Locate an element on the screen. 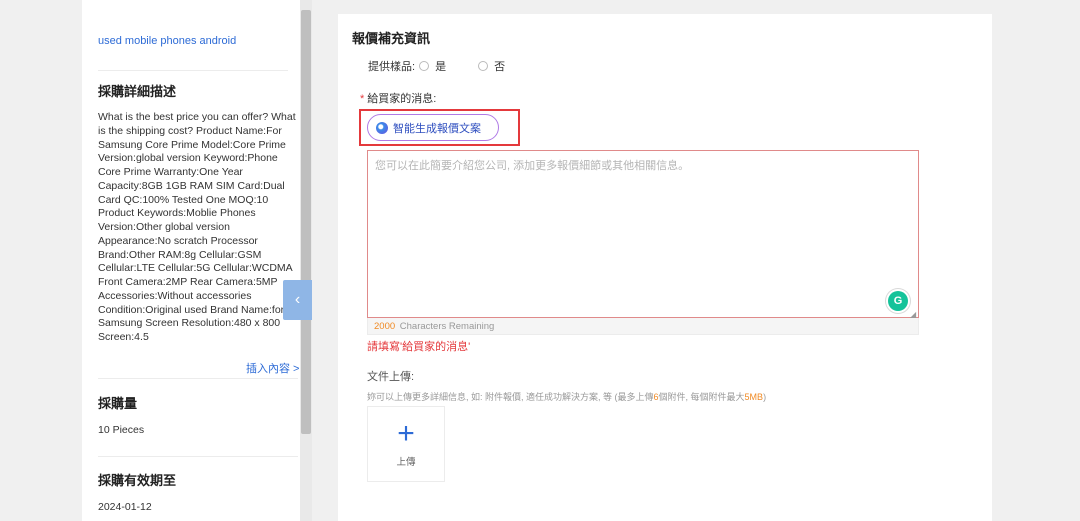  radio-yes-label: 是 is located at coordinates (440, 66).